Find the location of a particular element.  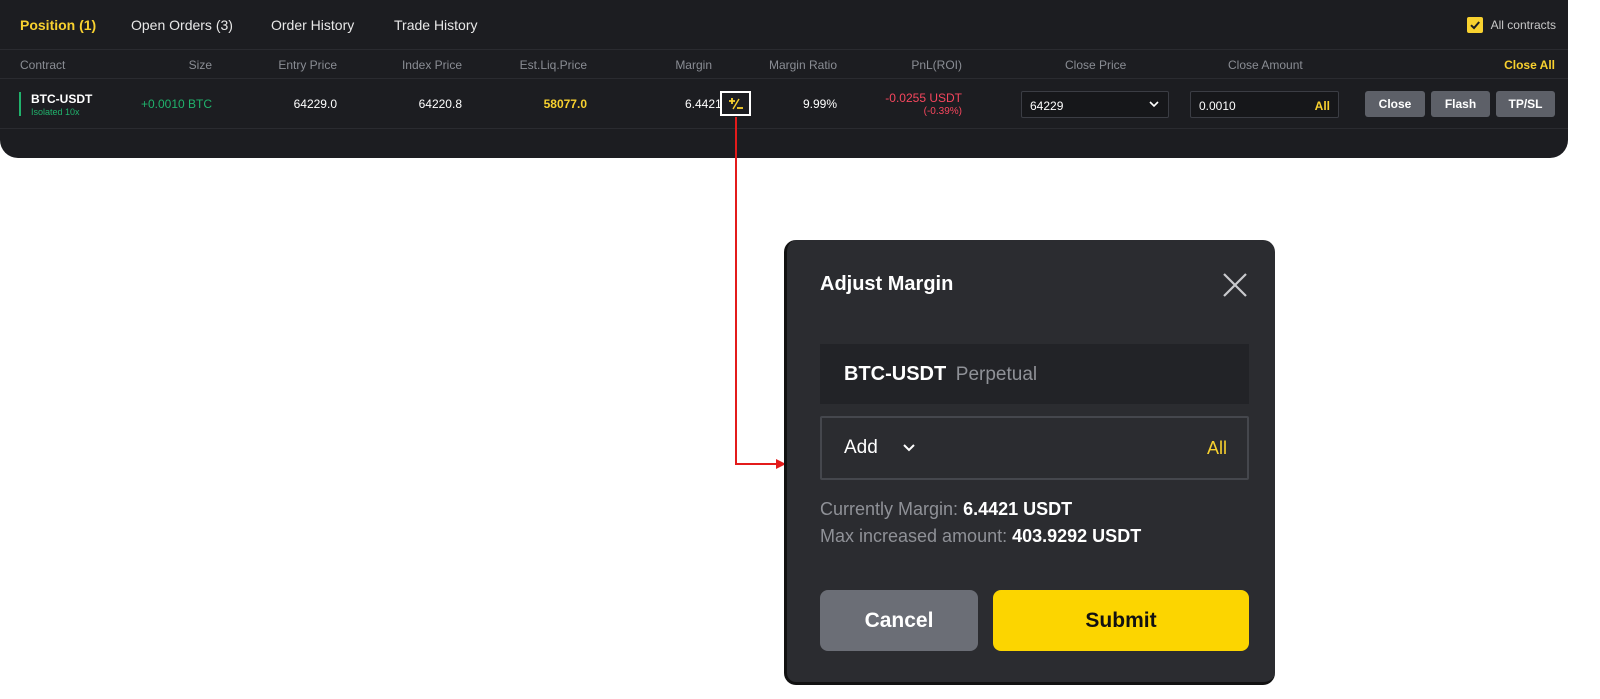

tab-order-history: Order History is located at coordinates (312, 25).